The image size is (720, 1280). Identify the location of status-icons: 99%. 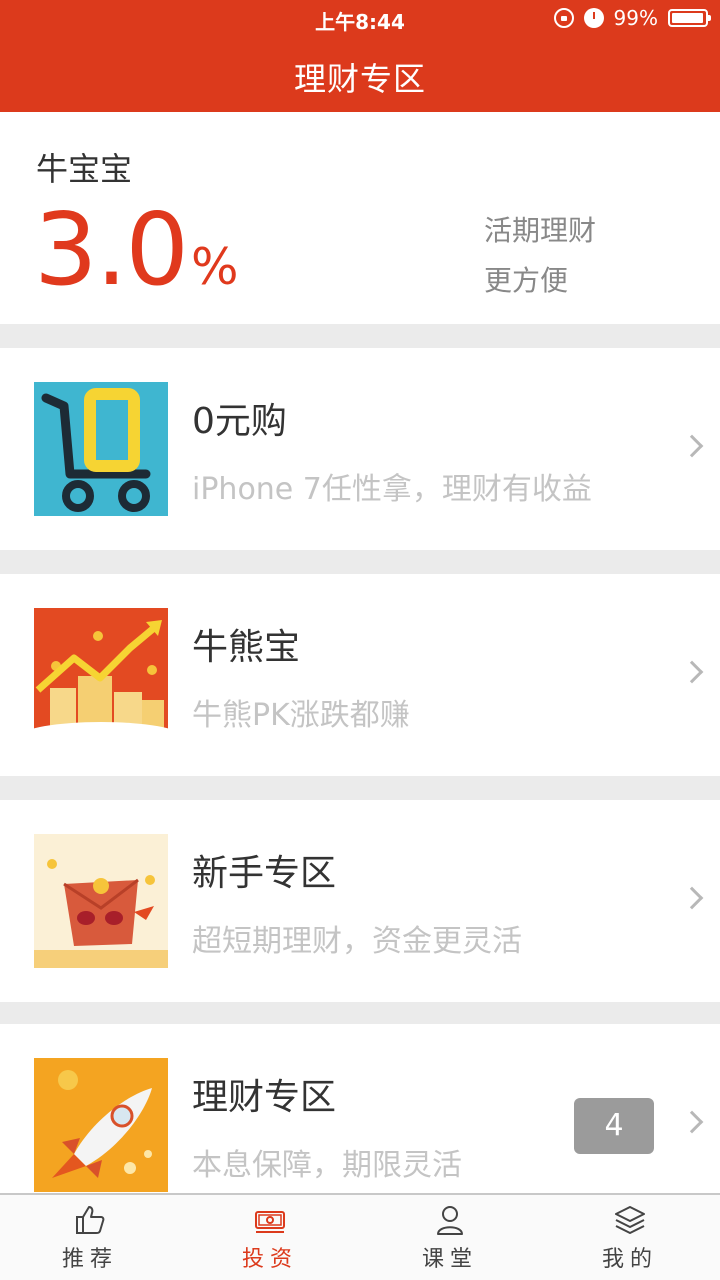
(632, 18).